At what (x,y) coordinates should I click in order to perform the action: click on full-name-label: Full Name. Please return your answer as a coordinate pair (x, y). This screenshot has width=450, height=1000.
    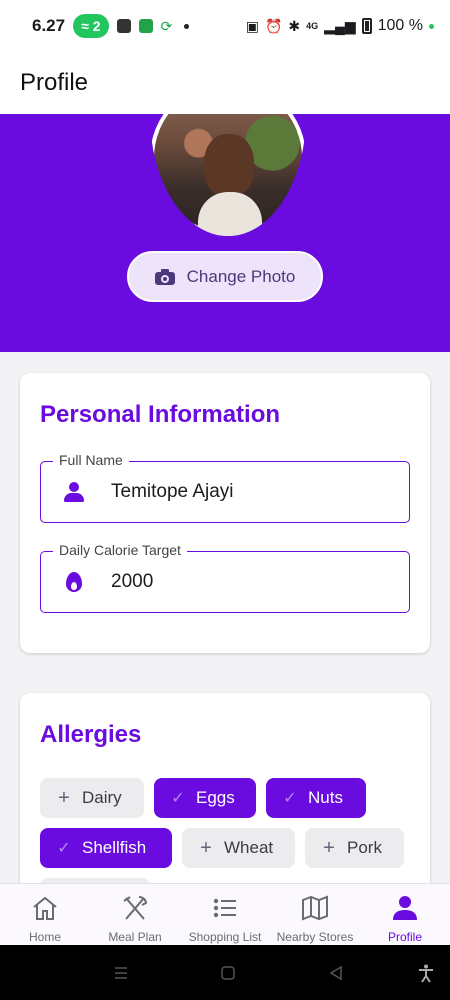
    Looking at the image, I should click on (91, 460).